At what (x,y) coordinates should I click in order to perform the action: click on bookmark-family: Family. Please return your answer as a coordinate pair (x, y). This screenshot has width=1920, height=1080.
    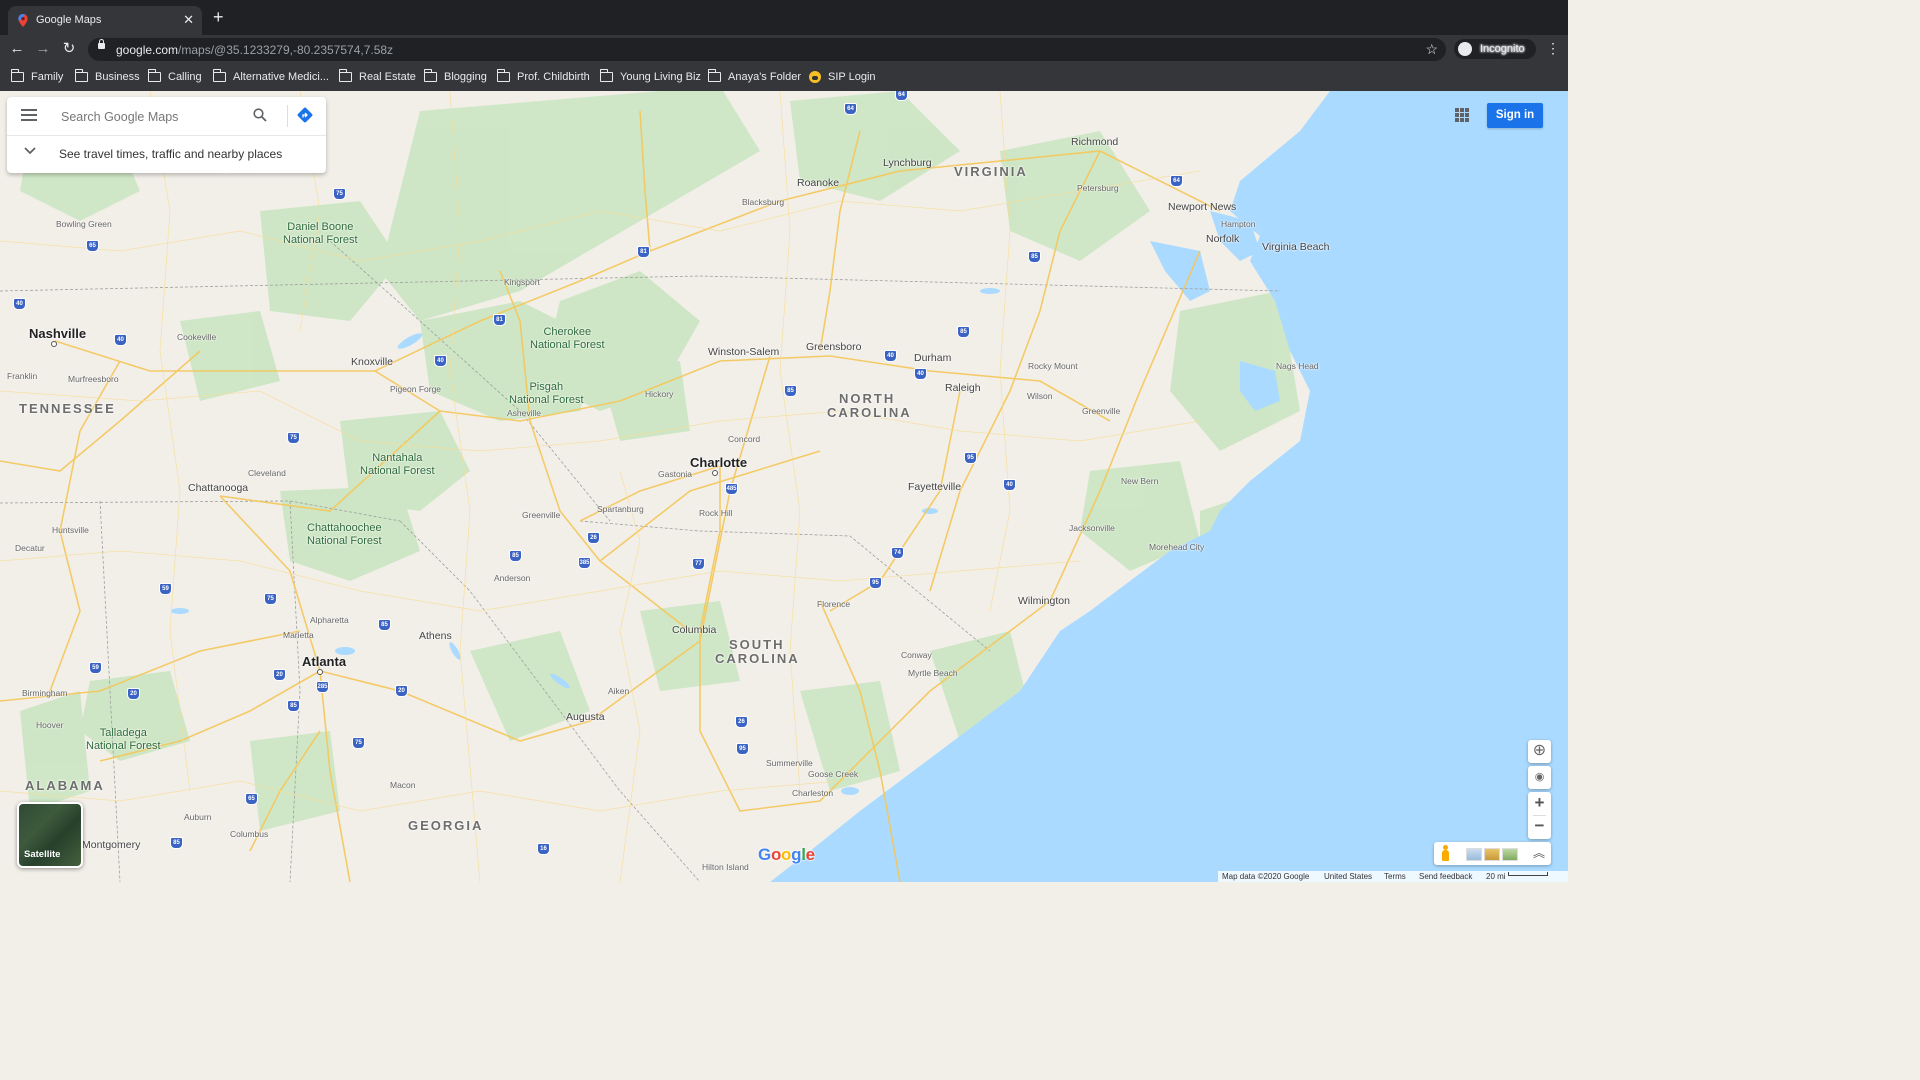
    Looking at the image, I should click on (37, 77).